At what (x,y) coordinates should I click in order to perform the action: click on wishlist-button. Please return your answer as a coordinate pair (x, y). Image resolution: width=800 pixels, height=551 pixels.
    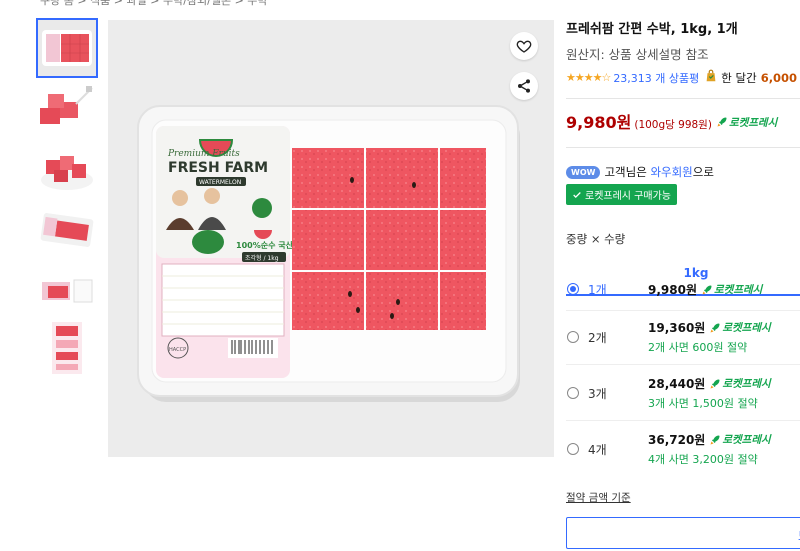
    Looking at the image, I should click on (524, 46).